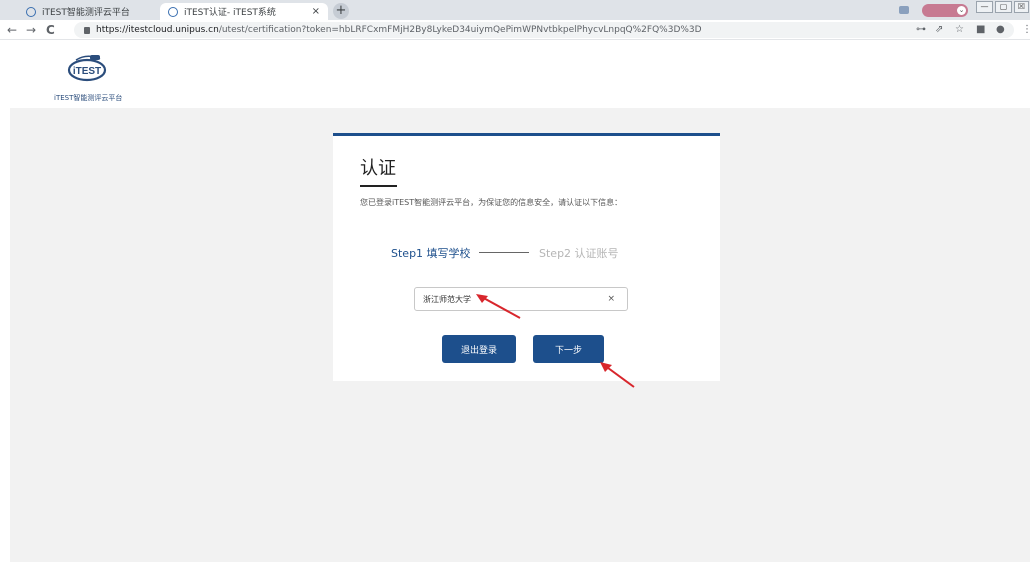 This screenshot has width=1030, height=562. I want to click on tab-title: iTEST认证- iTEST系统, so click(230, 13).